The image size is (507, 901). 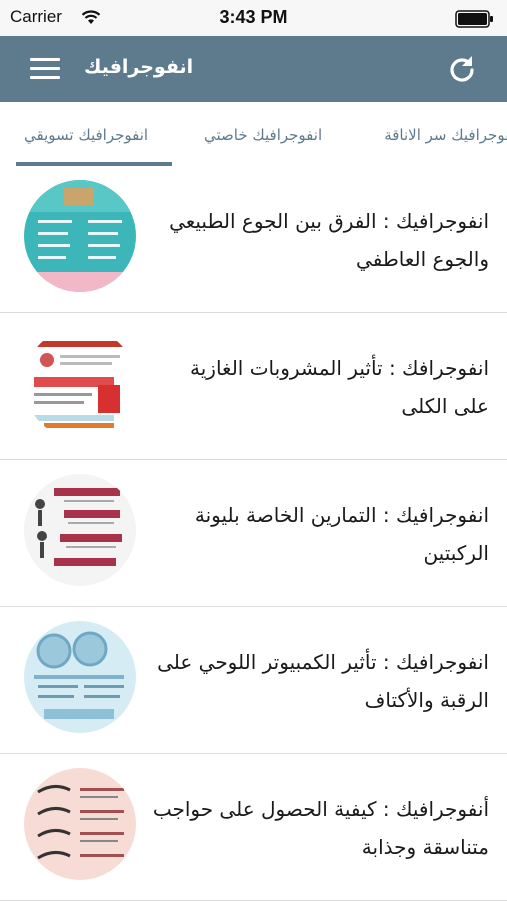 I want to click on tab-my-infographic: انفوجرافيك خاصتي, so click(x=263, y=135).